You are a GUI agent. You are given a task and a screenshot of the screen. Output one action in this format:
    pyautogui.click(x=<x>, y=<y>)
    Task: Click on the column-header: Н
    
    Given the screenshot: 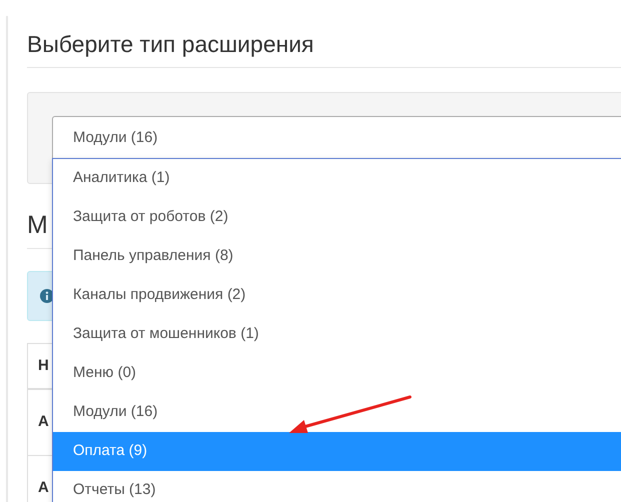 What is the action you would take?
    pyautogui.click(x=43, y=366)
    